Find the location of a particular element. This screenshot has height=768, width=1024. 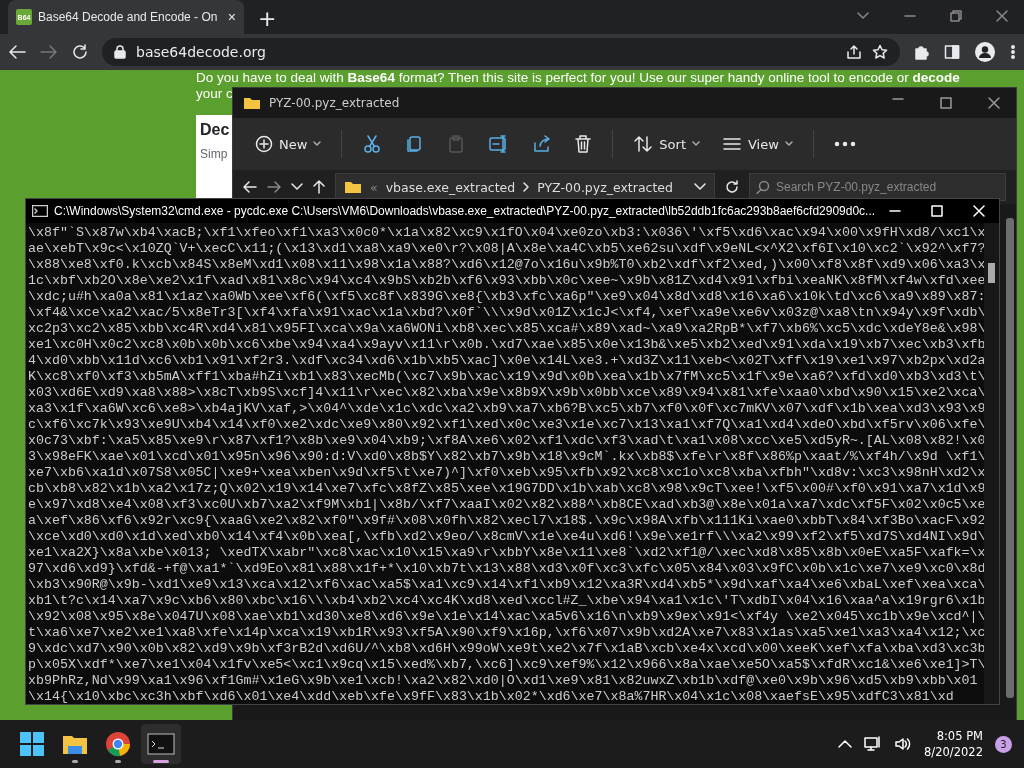

card-subtitle: Simp is located at coordinates (214, 154).